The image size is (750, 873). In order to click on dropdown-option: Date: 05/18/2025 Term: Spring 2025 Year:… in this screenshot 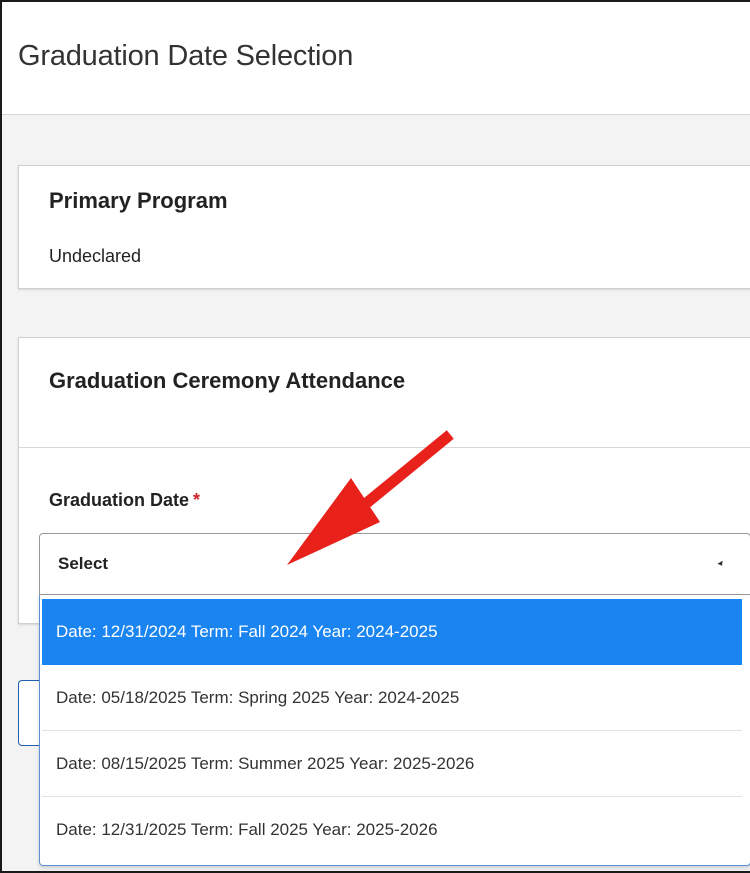, I will do `click(392, 698)`.